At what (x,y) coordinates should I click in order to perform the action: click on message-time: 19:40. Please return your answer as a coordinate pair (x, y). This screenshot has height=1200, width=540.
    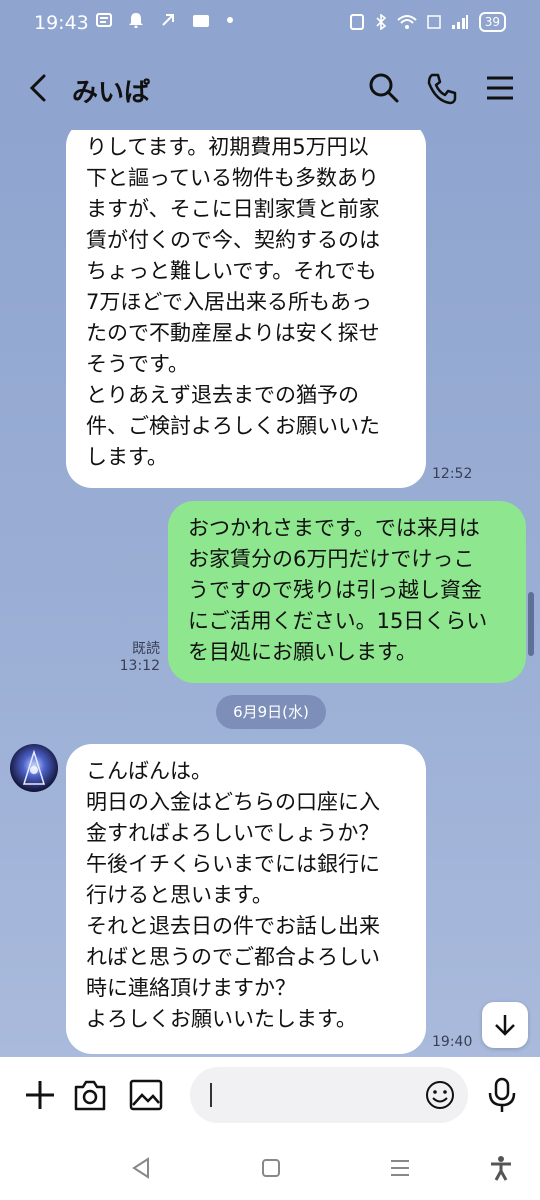
    Looking at the image, I should click on (452, 1042).